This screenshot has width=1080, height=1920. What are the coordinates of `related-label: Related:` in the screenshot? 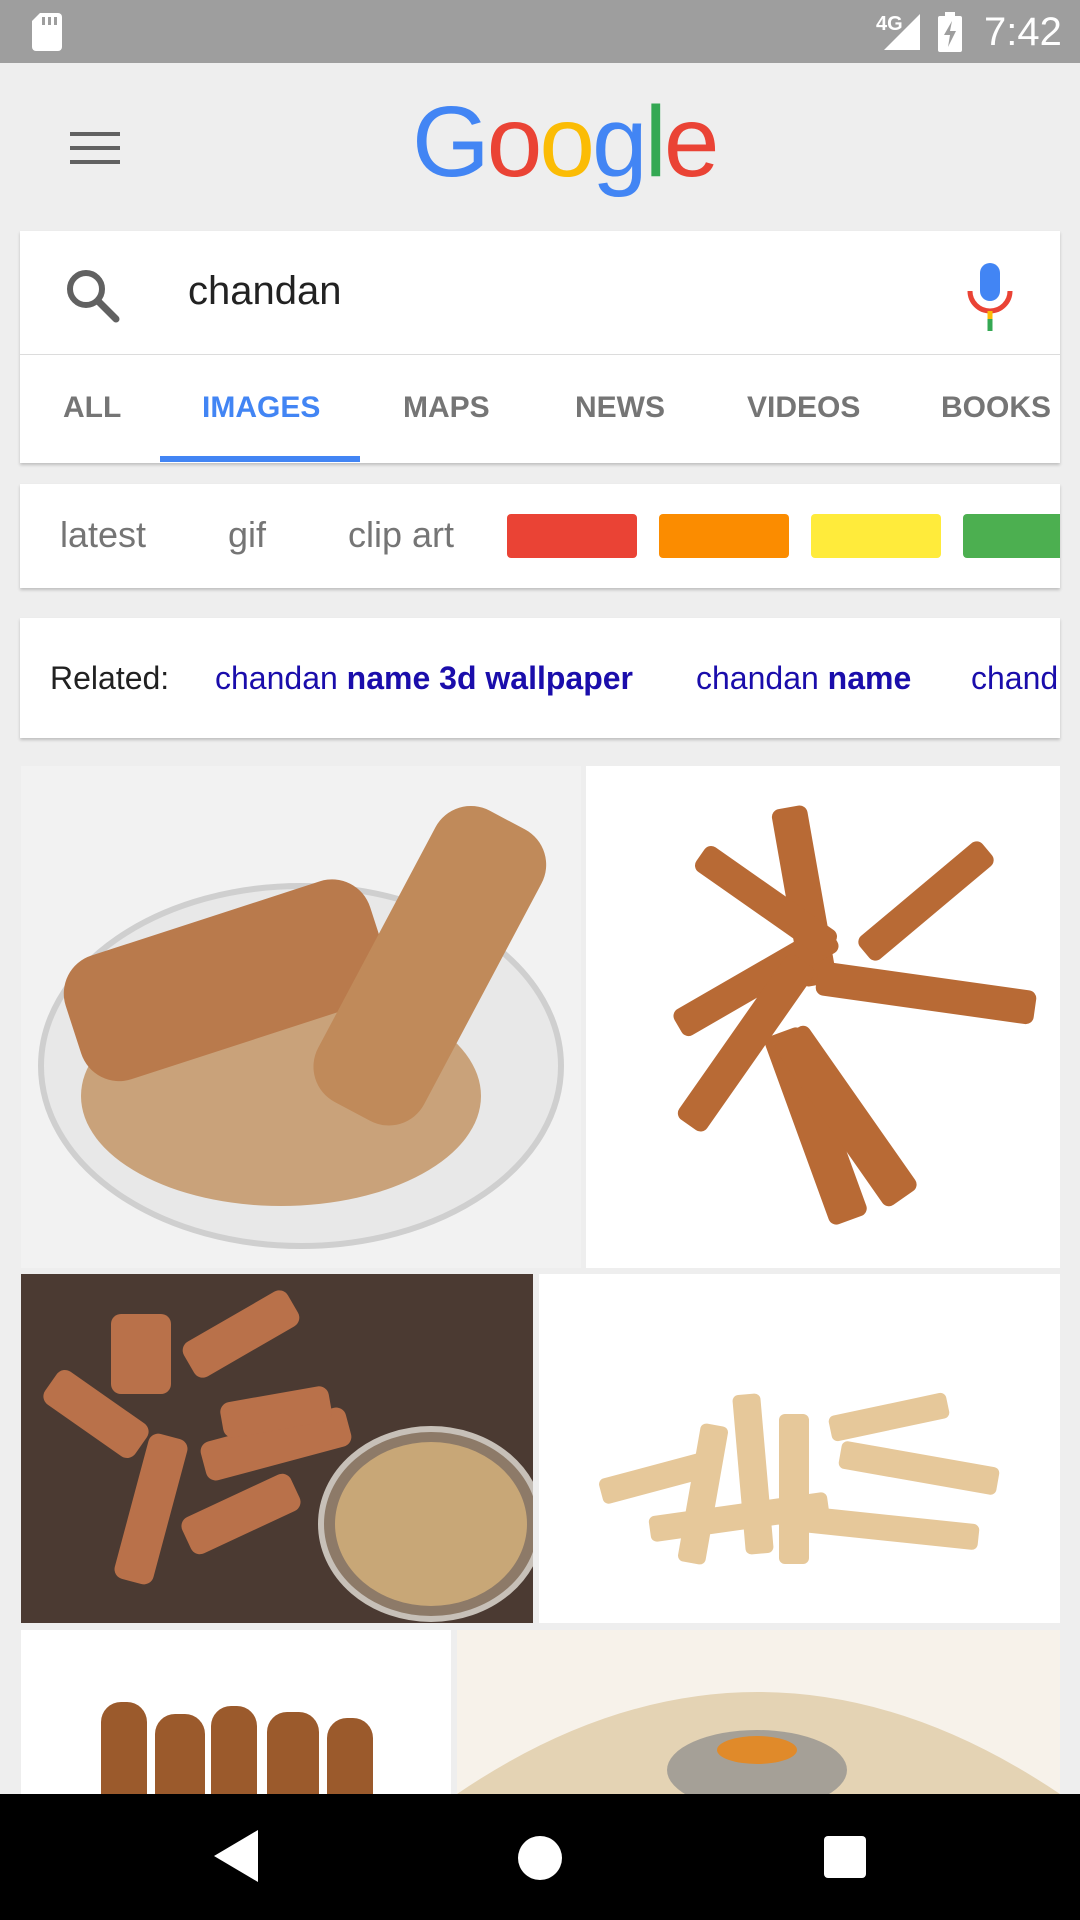 It's located at (110, 678).